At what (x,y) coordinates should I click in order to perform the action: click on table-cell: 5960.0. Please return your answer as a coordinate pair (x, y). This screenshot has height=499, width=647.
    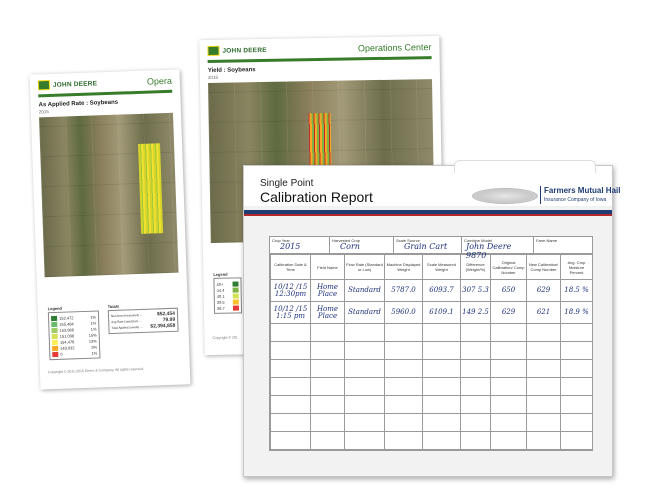
    Looking at the image, I should click on (403, 312).